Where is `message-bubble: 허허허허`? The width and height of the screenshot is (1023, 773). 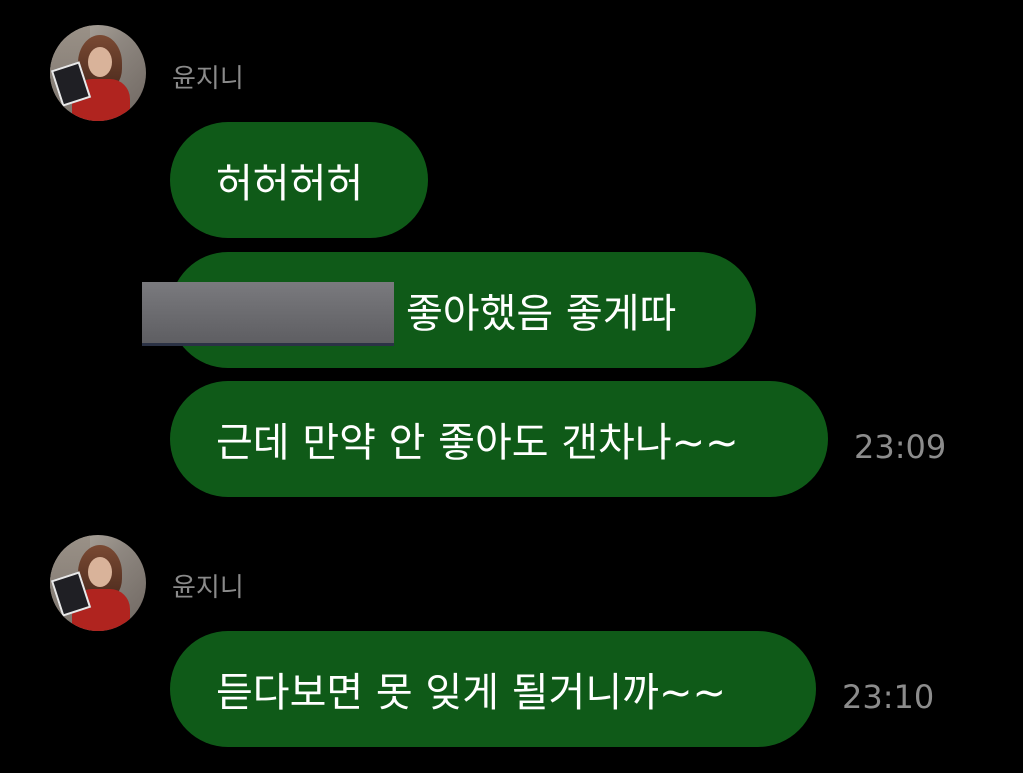 message-bubble: 허허허허 is located at coordinates (299, 180).